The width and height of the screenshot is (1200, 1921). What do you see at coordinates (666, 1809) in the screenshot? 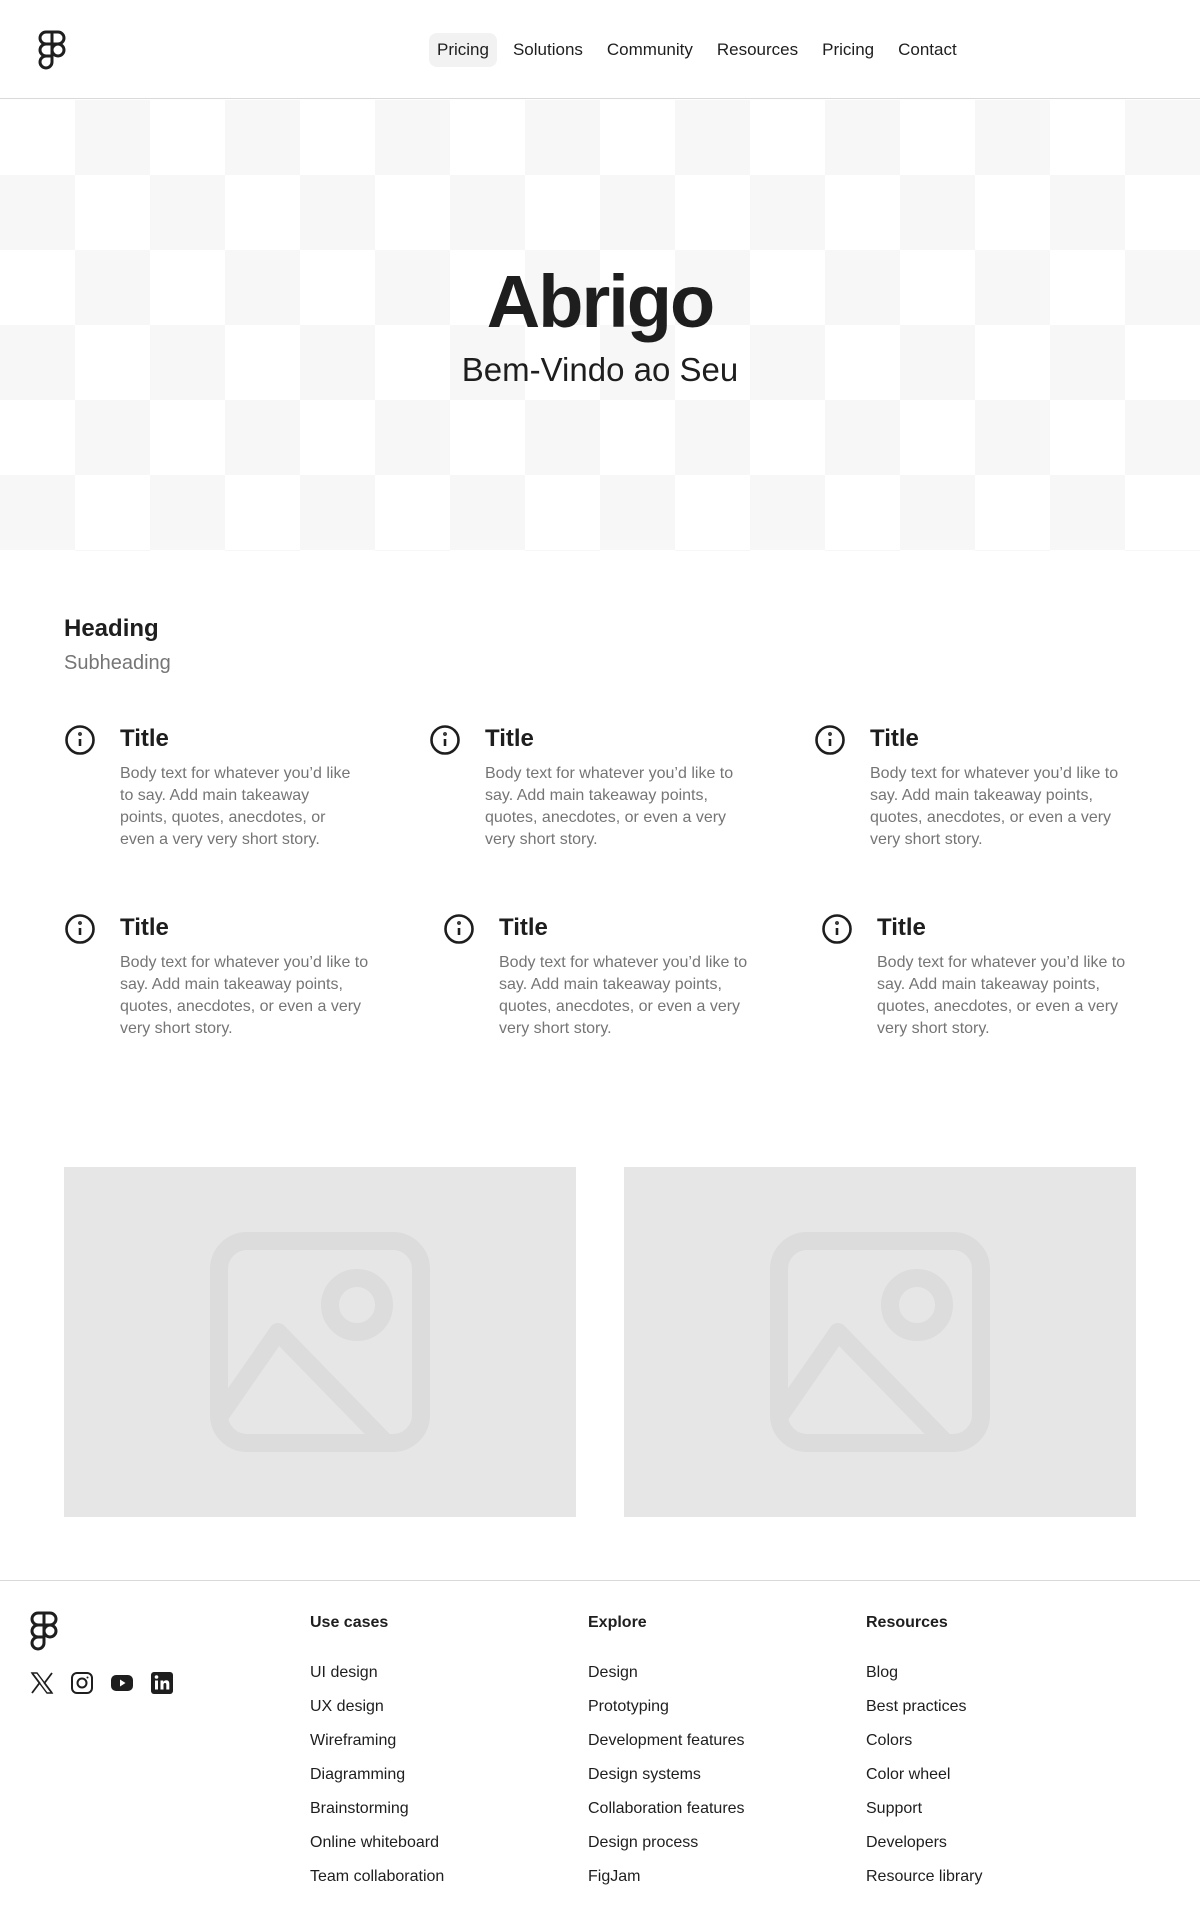
I see `footer-link: Collaboration features` at bounding box center [666, 1809].